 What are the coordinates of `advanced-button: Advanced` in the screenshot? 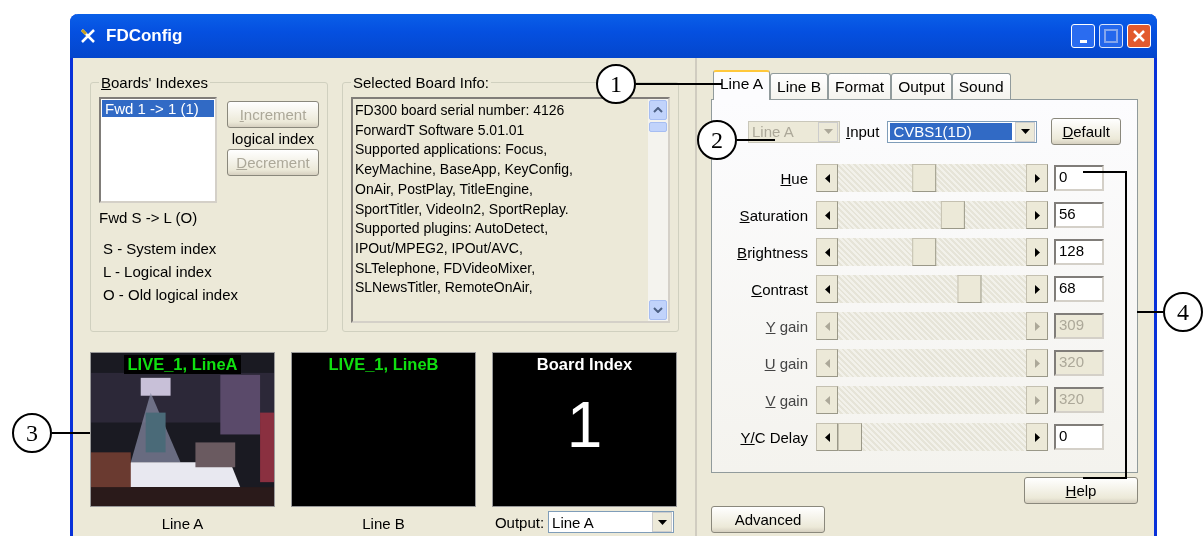 It's located at (768, 519).